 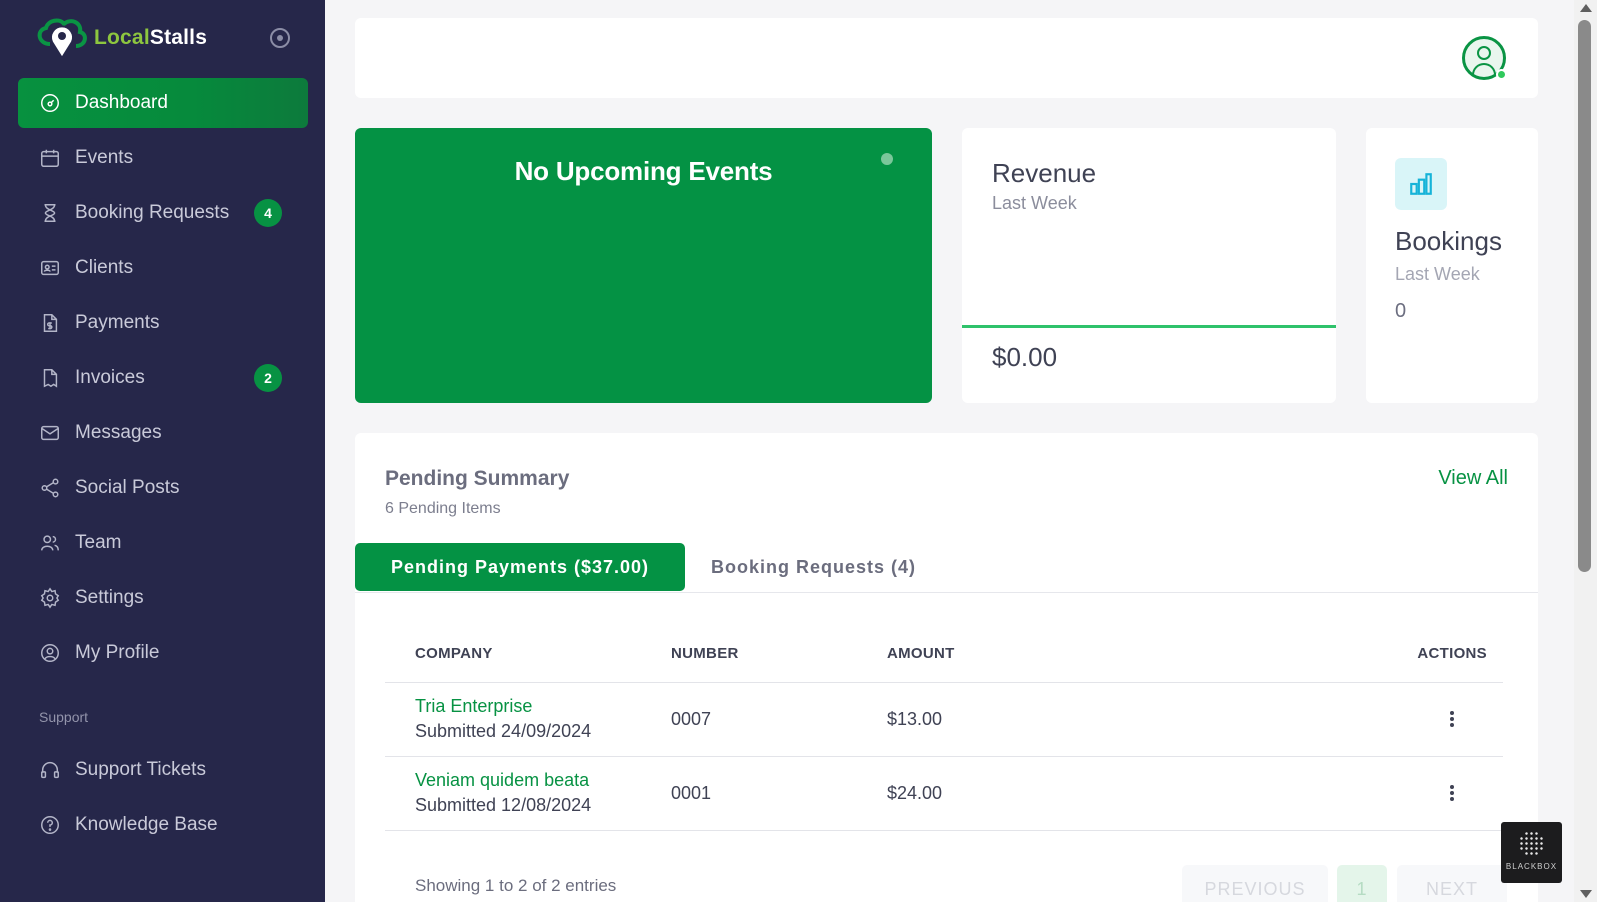 What do you see at coordinates (178, 37) in the screenshot?
I see `logo-text-part2: Stalls` at bounding box center [178, 37].